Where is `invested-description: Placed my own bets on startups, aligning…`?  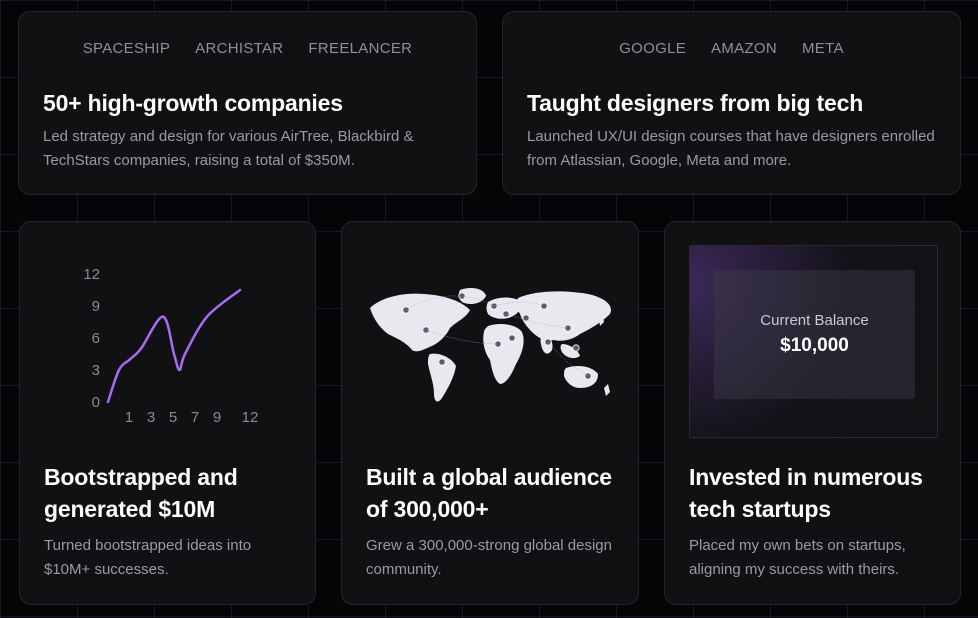 invested-description: Placed my own bets on startups, aligning… is located at coordinates (797, 557).